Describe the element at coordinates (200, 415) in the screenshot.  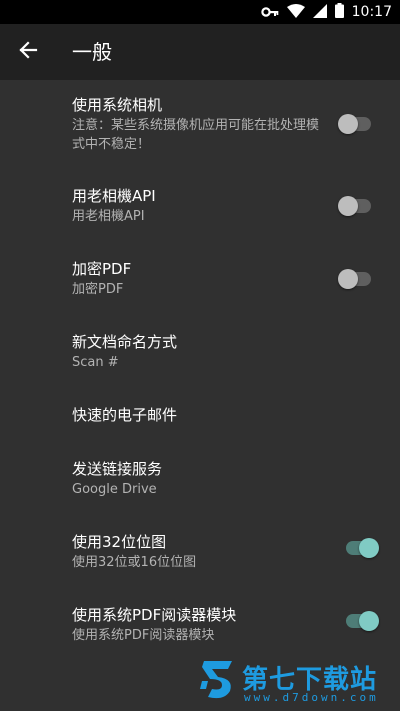
I see `setting-text: 快速的电子邮件` at that location.